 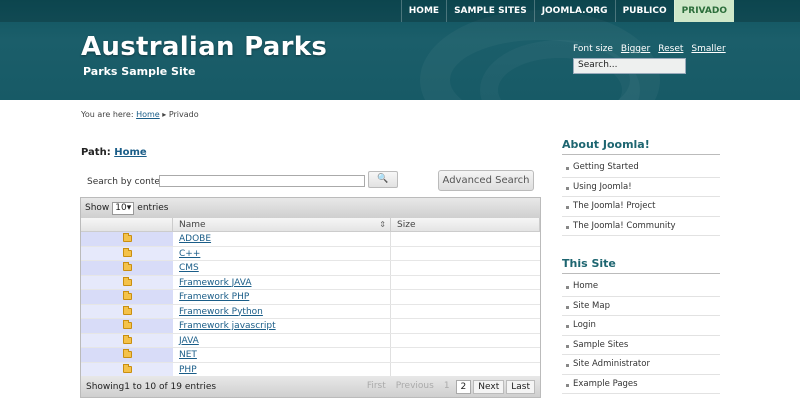 I want to click on nav-sample-sites: SAMPLE SITES, so click(x=490, y=11).